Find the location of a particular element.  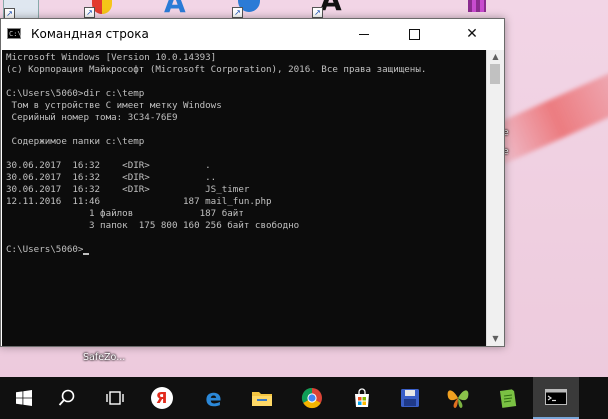

command-prompt-icon is located at coordinates (556, 397).